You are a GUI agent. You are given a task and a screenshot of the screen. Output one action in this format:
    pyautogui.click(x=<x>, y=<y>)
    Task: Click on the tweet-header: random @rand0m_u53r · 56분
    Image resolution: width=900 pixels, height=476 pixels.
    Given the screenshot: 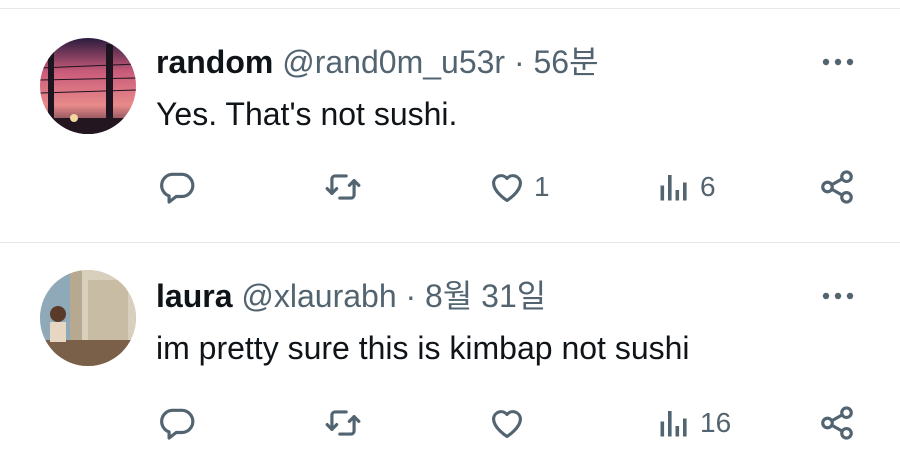 What is the action you would take?
    pyautogui.click(x=377, y=62)
    